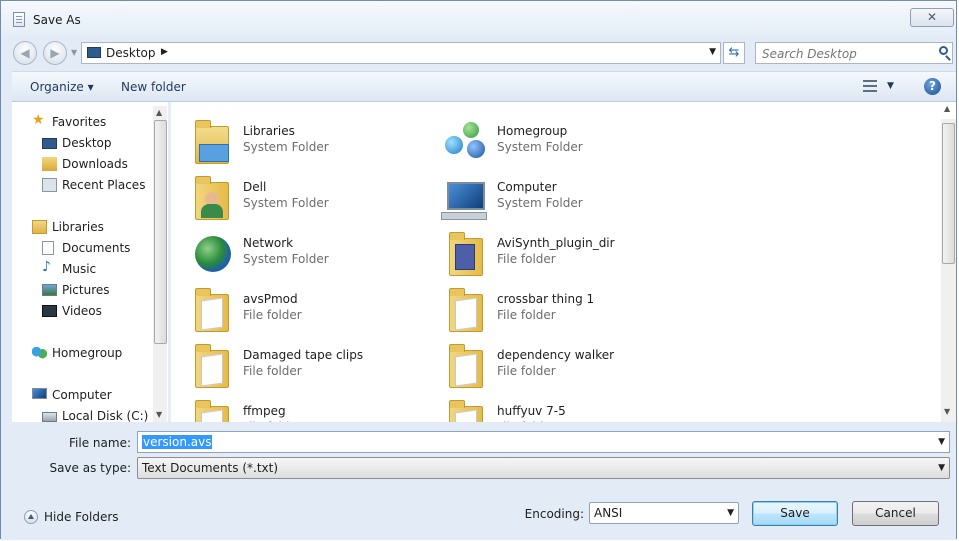 The height and width of the screenshot is (541, 959). What do you see at coordinates (90, 468) in the screenshot?
I see `save-as-type-label: Save as type:` at bounding box center [90, 468].